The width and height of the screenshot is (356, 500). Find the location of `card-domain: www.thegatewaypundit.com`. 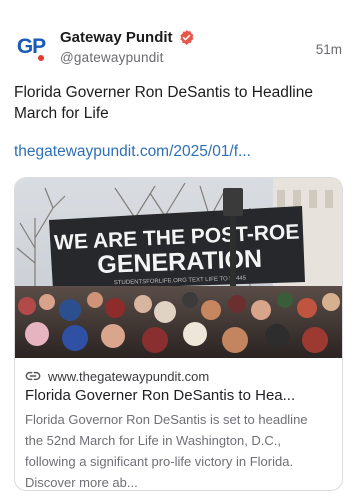

card-domain: www.thegatewaypundit.com is located at coordinates (129, 376).